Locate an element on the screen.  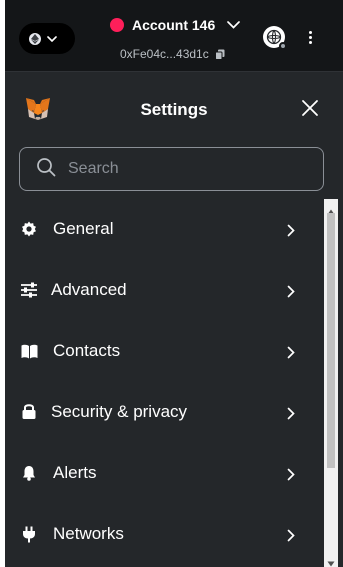
settings-item-label: Networks is located at coordinates (88, 533).